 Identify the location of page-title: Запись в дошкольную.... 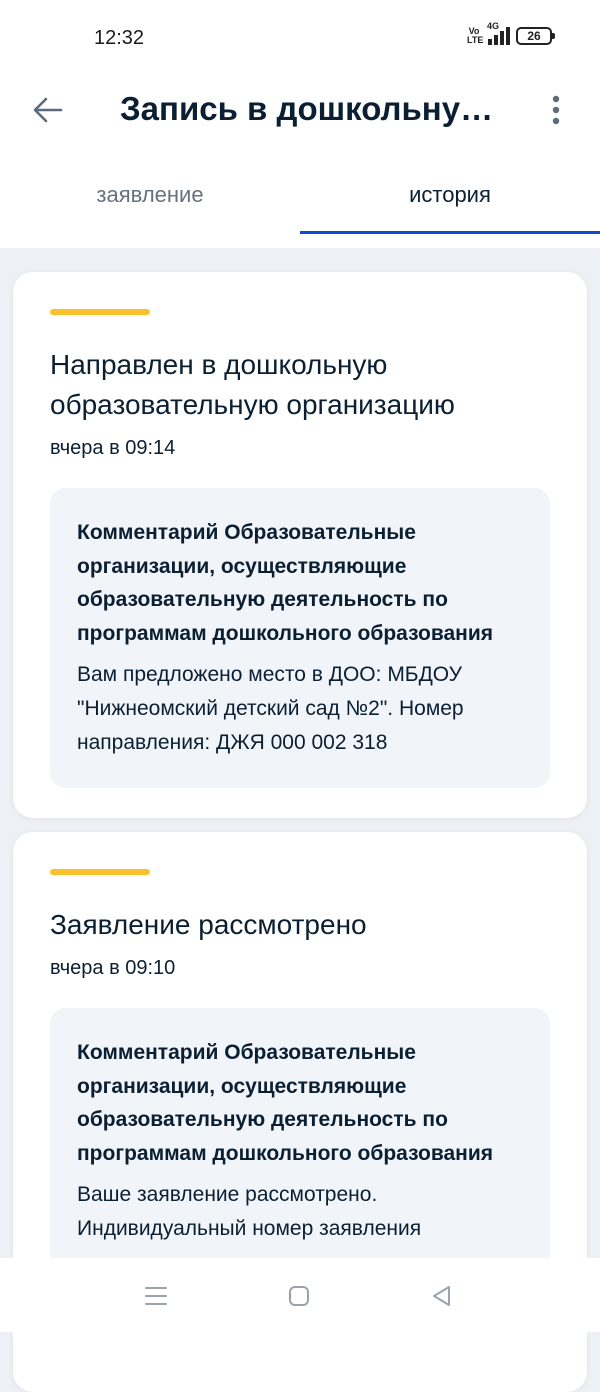
(315, 108).